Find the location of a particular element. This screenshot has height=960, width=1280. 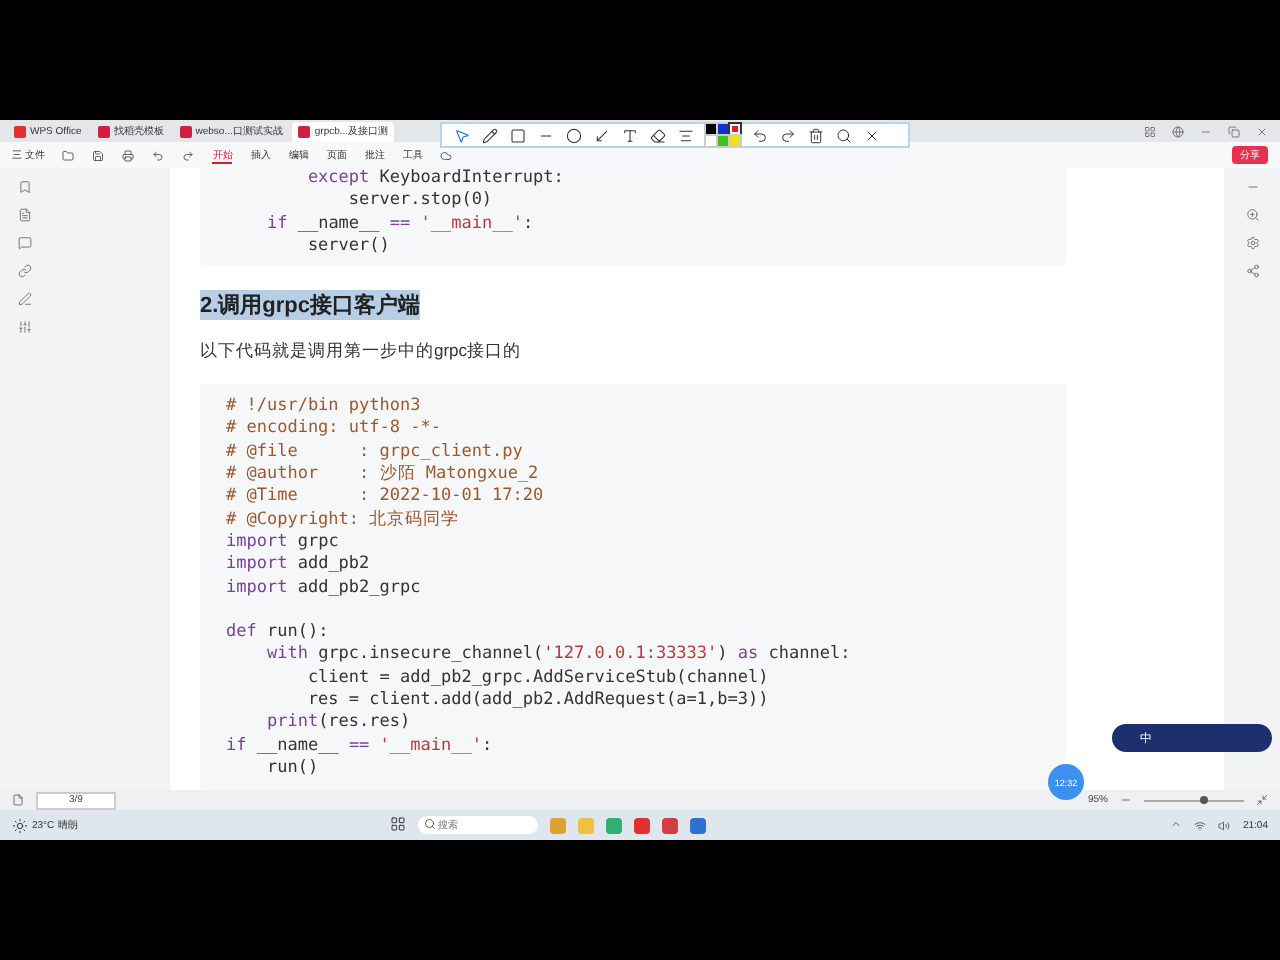

save-icon is located at coordinates (98, 155).